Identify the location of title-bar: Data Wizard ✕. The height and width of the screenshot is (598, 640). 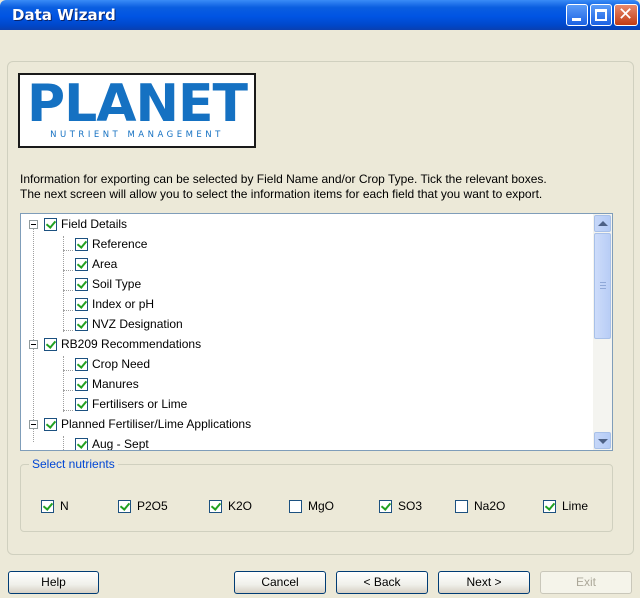
(320, 15).